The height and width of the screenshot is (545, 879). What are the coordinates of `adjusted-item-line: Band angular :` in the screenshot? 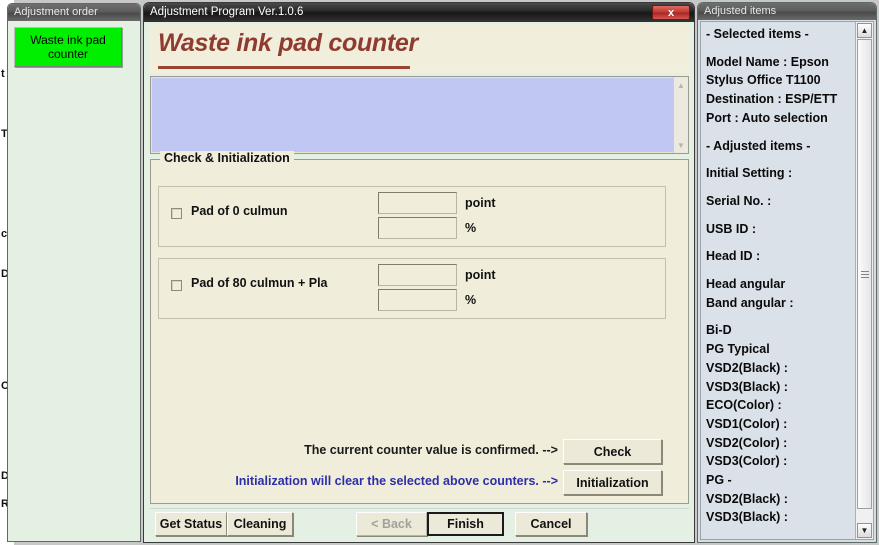 It's located at (750, 302).